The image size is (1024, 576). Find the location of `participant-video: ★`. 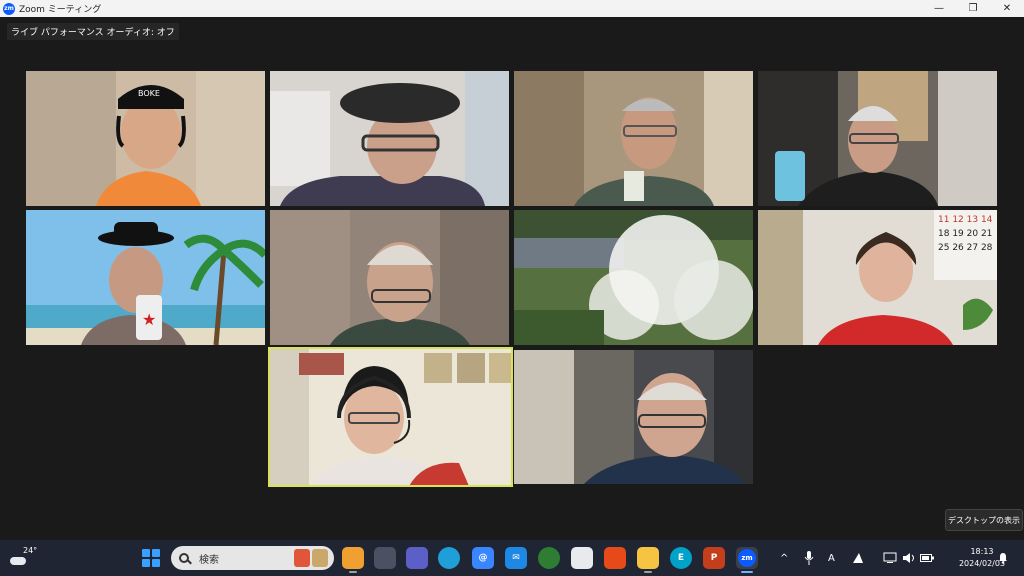

participant-video: ★ is located at coordinates (145, 277).